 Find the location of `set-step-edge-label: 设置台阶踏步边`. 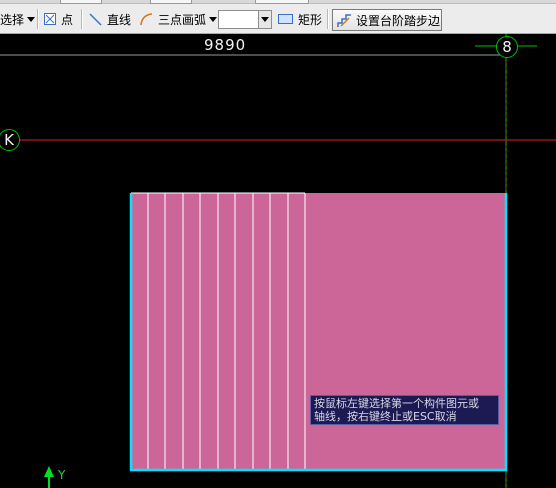

set-step-edge-label: 设置台阶踏步边 is located at coordinates (398, 20).